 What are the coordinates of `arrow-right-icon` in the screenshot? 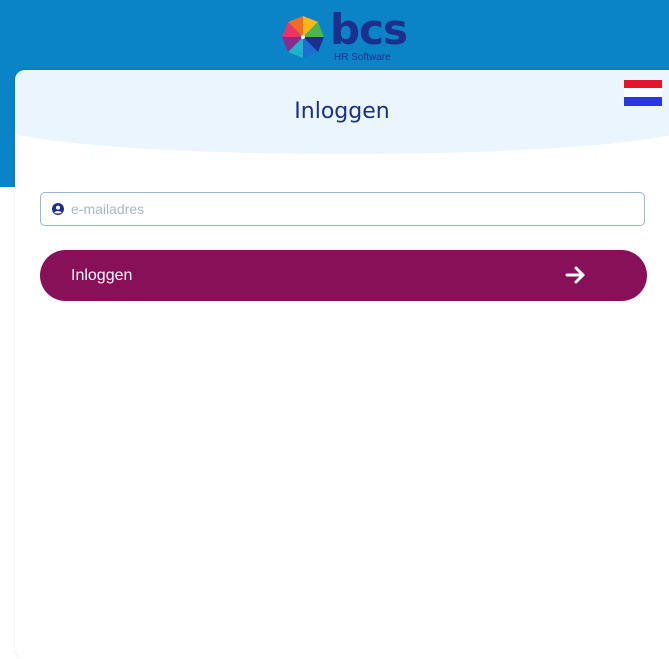 It's located at (575, 275).